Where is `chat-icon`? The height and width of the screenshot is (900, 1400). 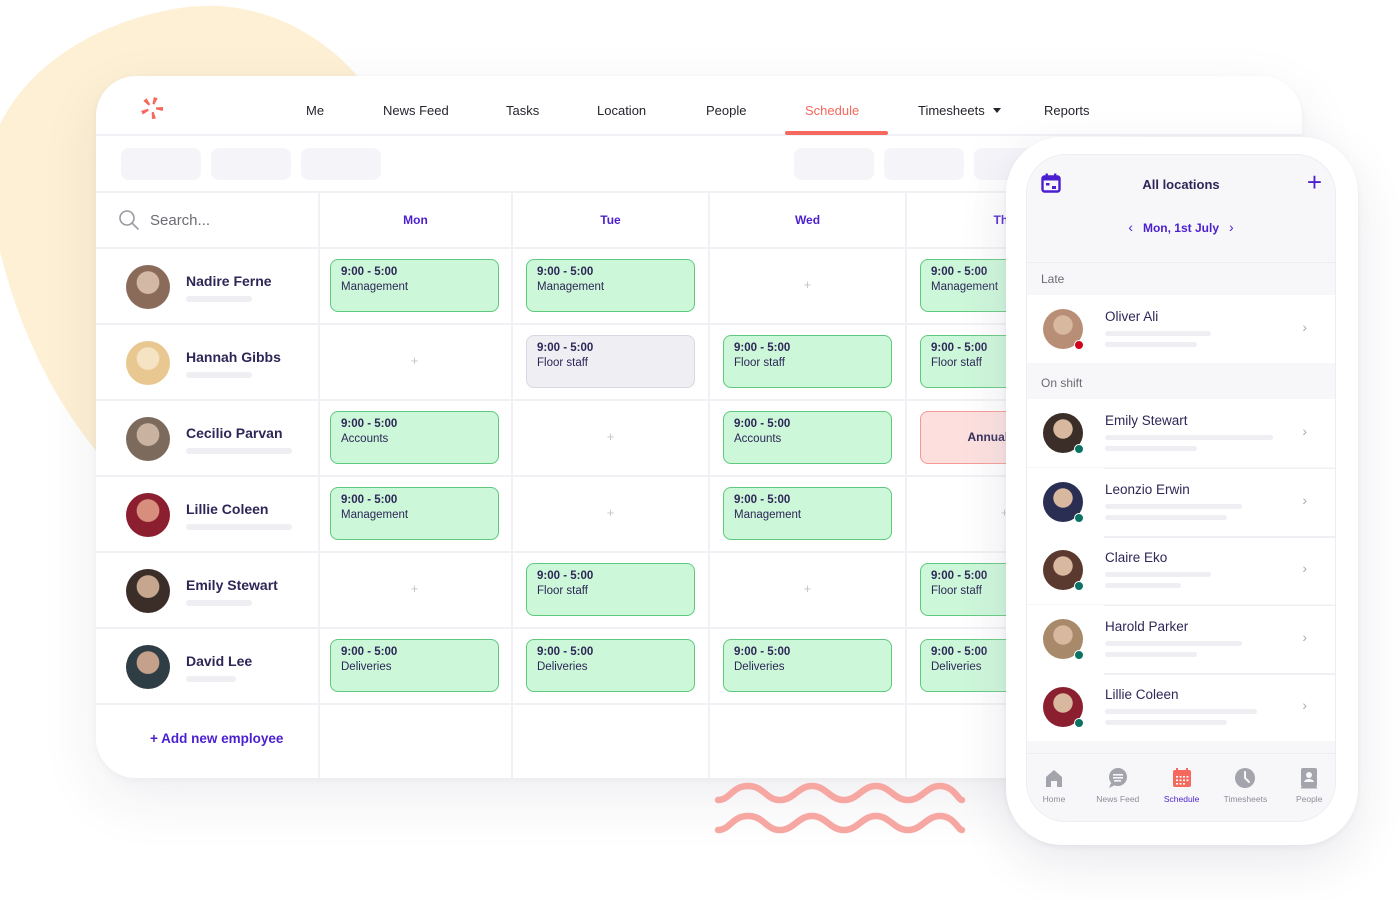
chat-icon is located at coordinates (1117, 778).